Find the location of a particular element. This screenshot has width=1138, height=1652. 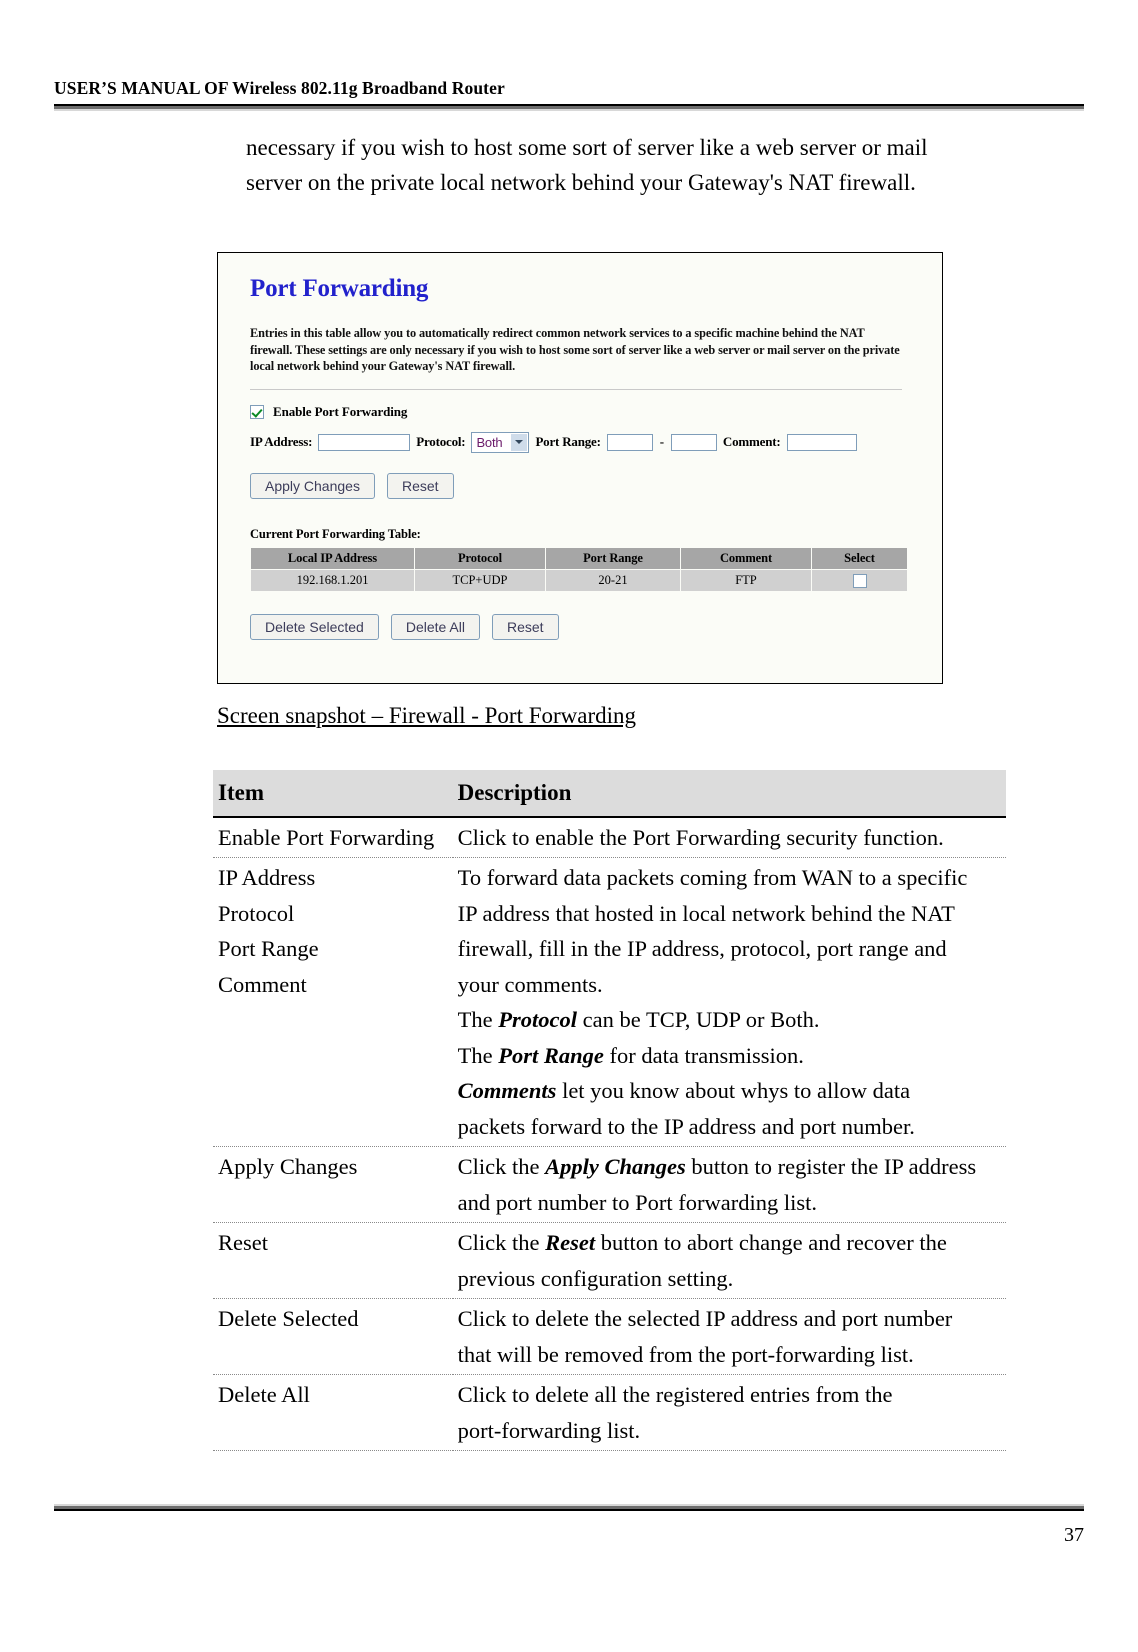

enable-port-forwarding-label: Enable Port Forwarding is located at coordinates (340, 411).